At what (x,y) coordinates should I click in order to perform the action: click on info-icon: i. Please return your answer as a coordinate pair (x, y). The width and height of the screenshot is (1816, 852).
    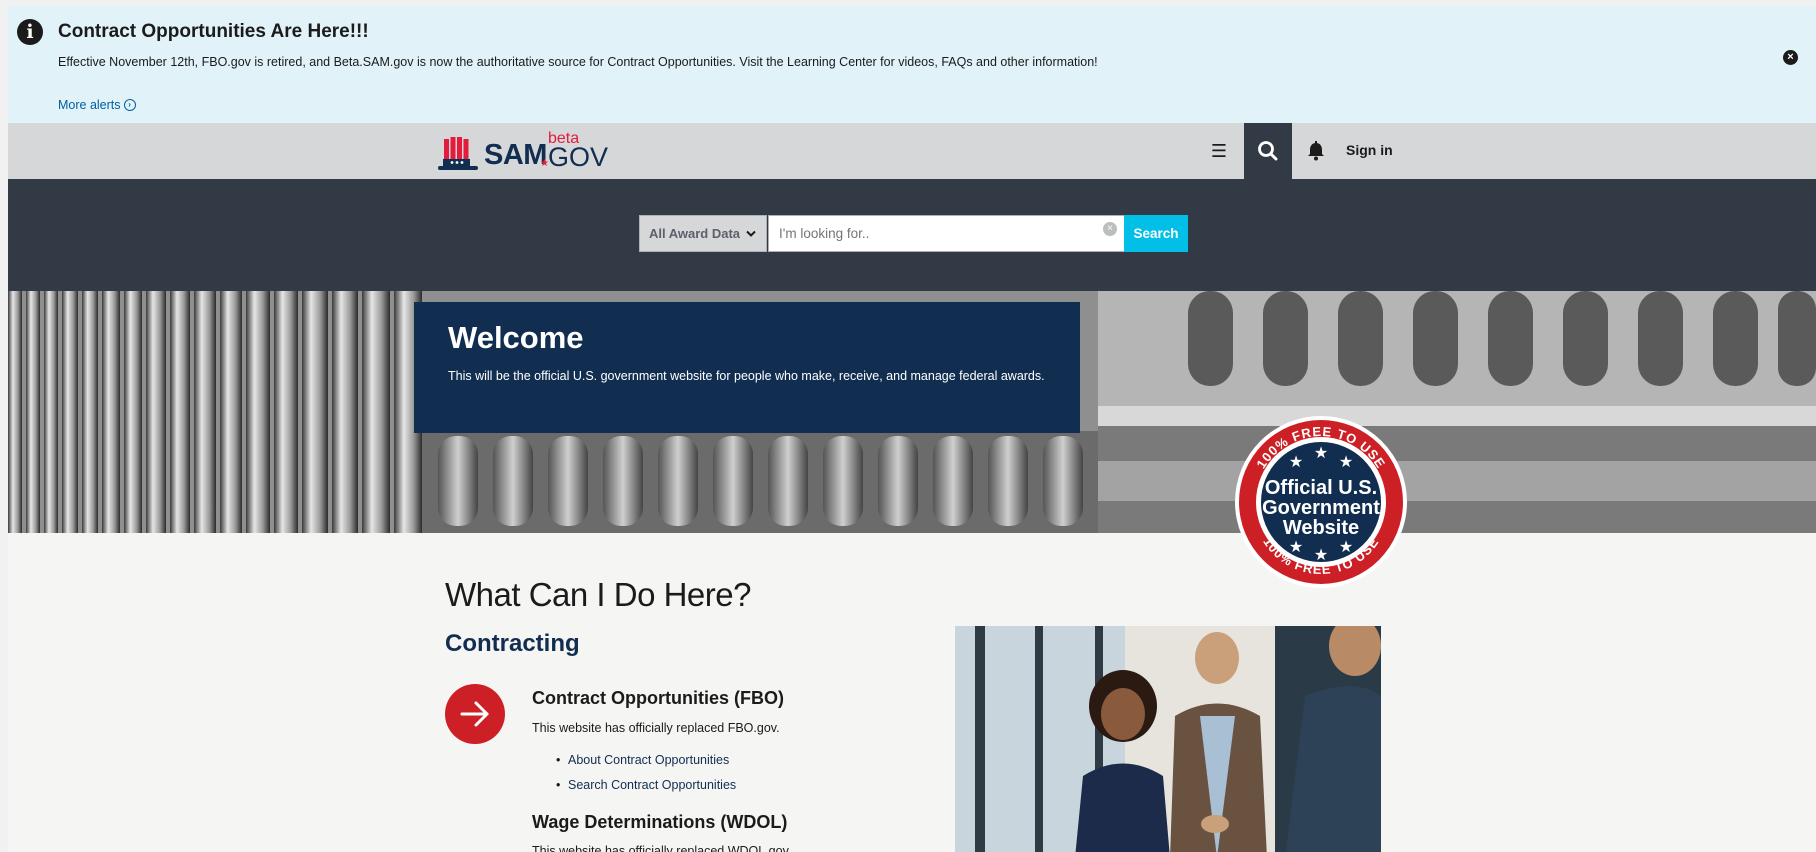
    Looking at the image, I should click on (30, 32).